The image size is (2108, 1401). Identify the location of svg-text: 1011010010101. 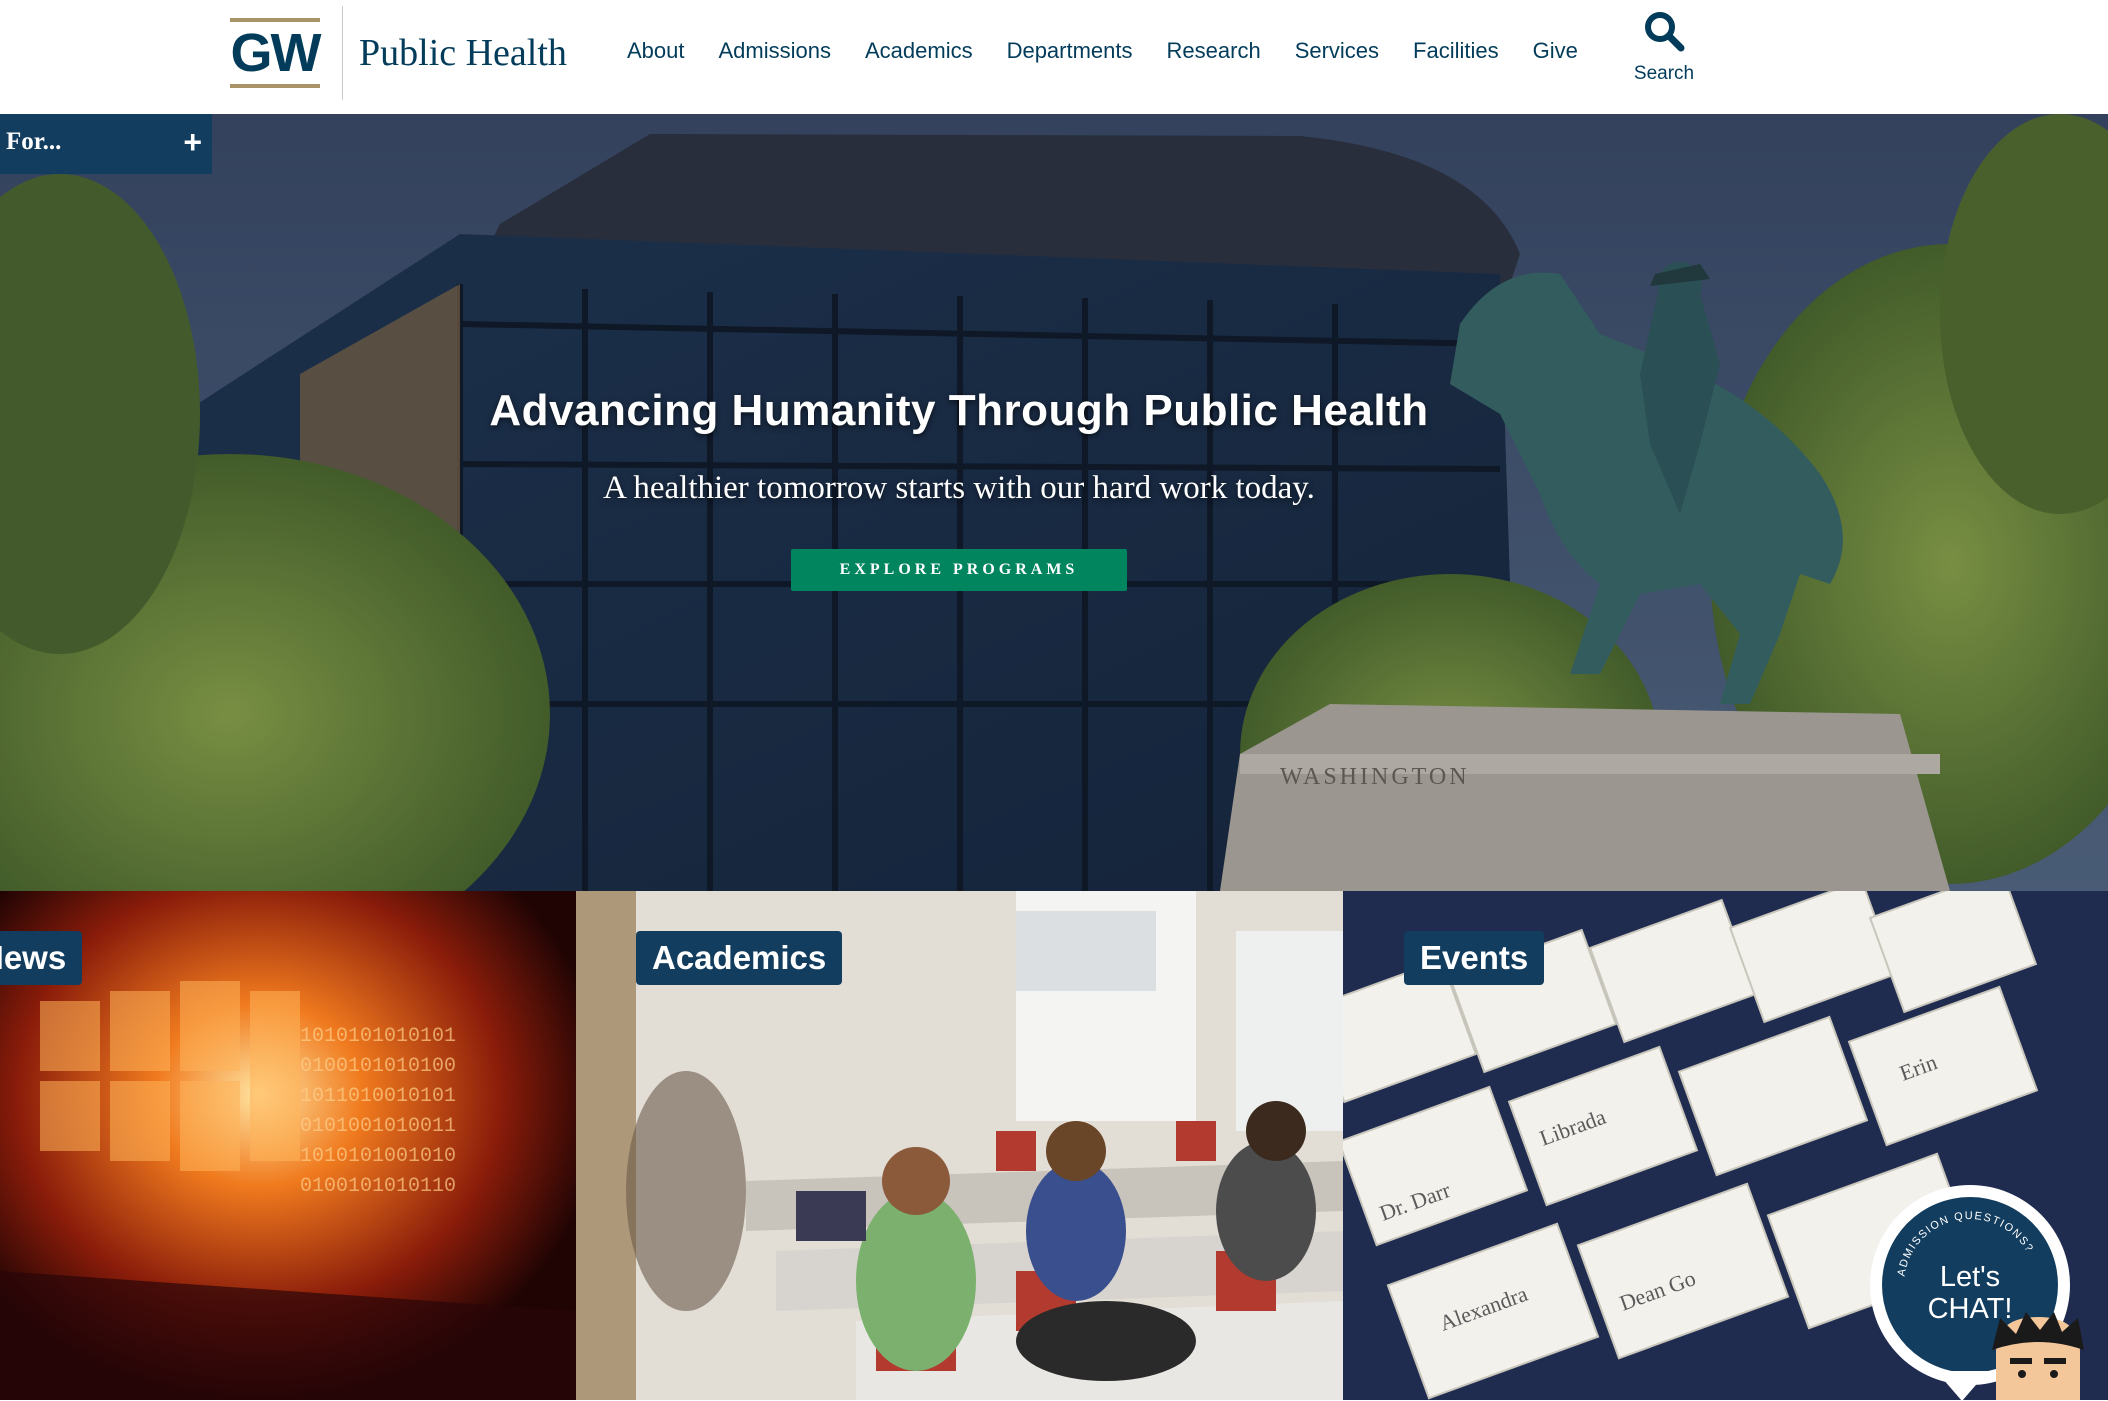
(378, 1096).